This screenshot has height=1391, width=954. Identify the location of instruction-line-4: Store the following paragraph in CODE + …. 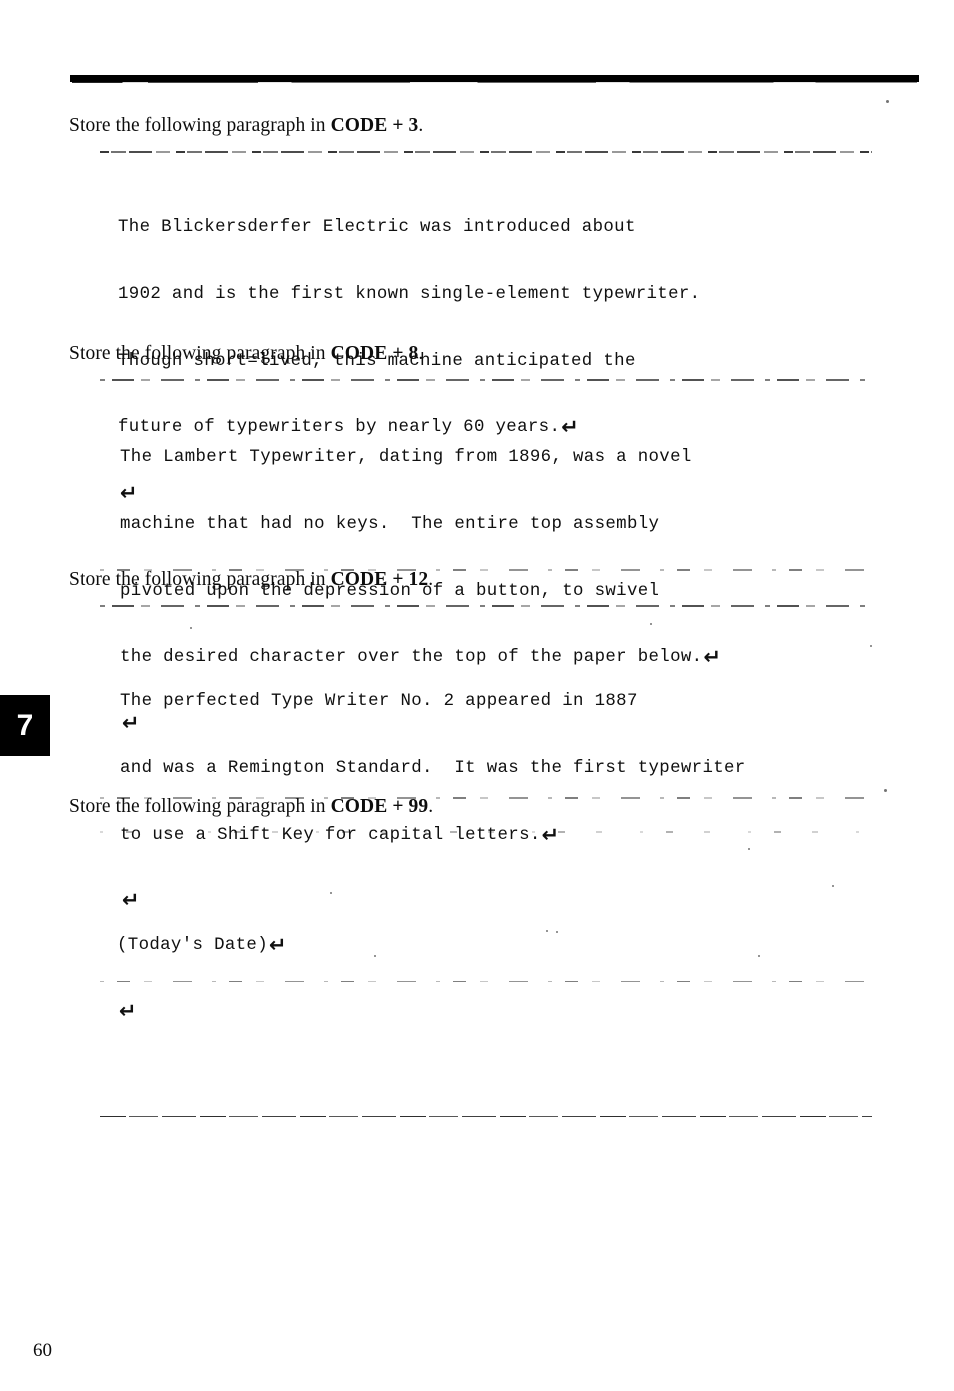
(251, 806).